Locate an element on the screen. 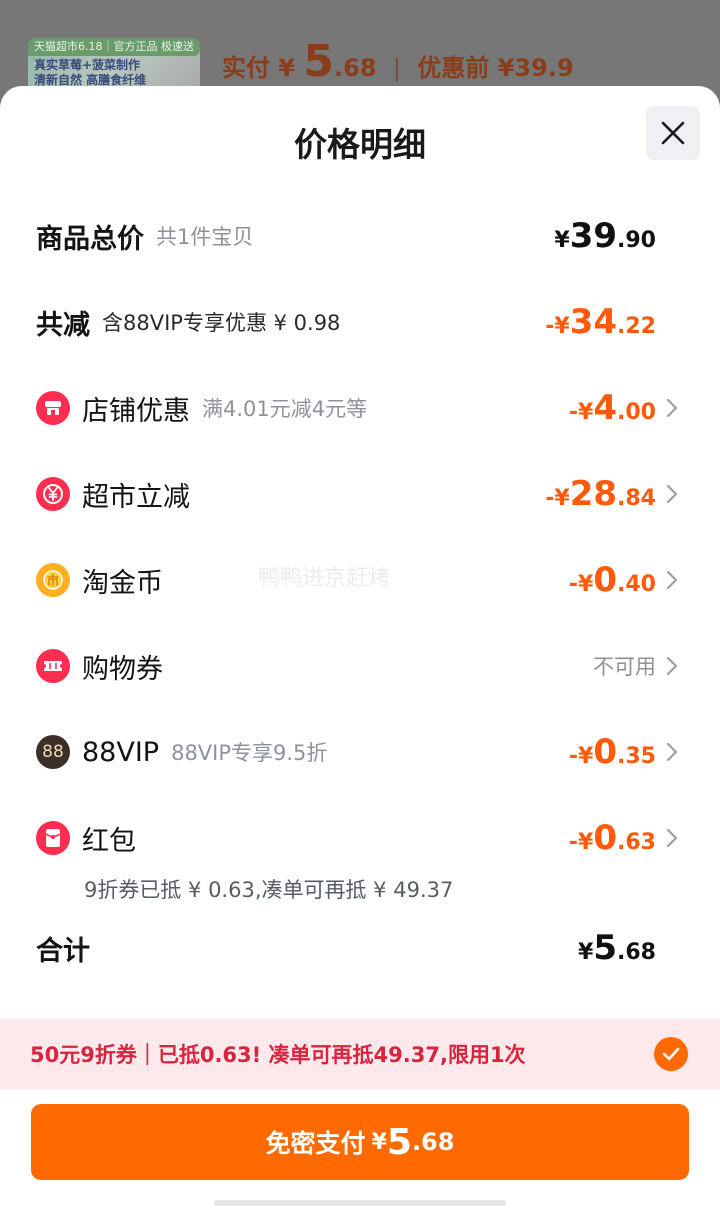 The width and height of the screenshot is (720, 1211). row-sum-amount: ¥5.68 is located at coordinates (617, 948).